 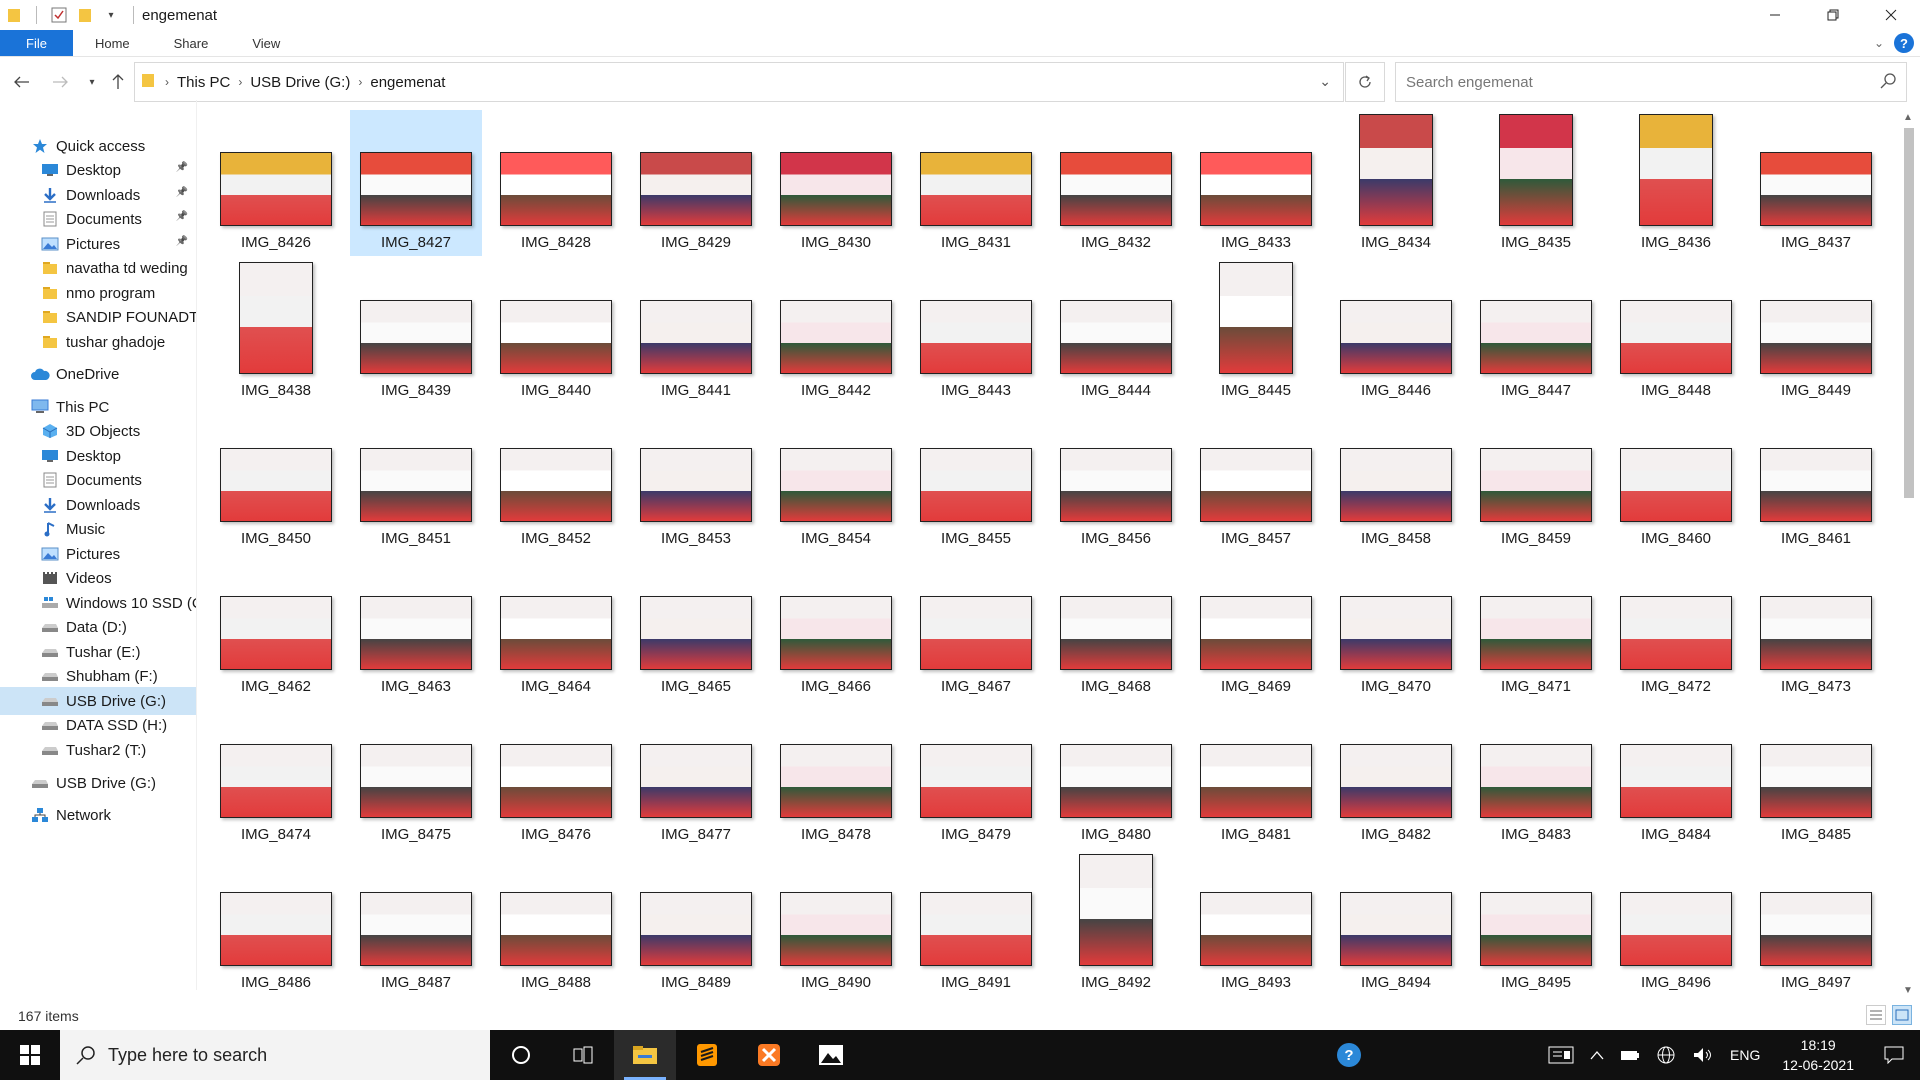 What do you see at coordinates (1349, 1055) in the screenshot?
I see `help-tray-item: ?` at bounding box center [1349, 1055].